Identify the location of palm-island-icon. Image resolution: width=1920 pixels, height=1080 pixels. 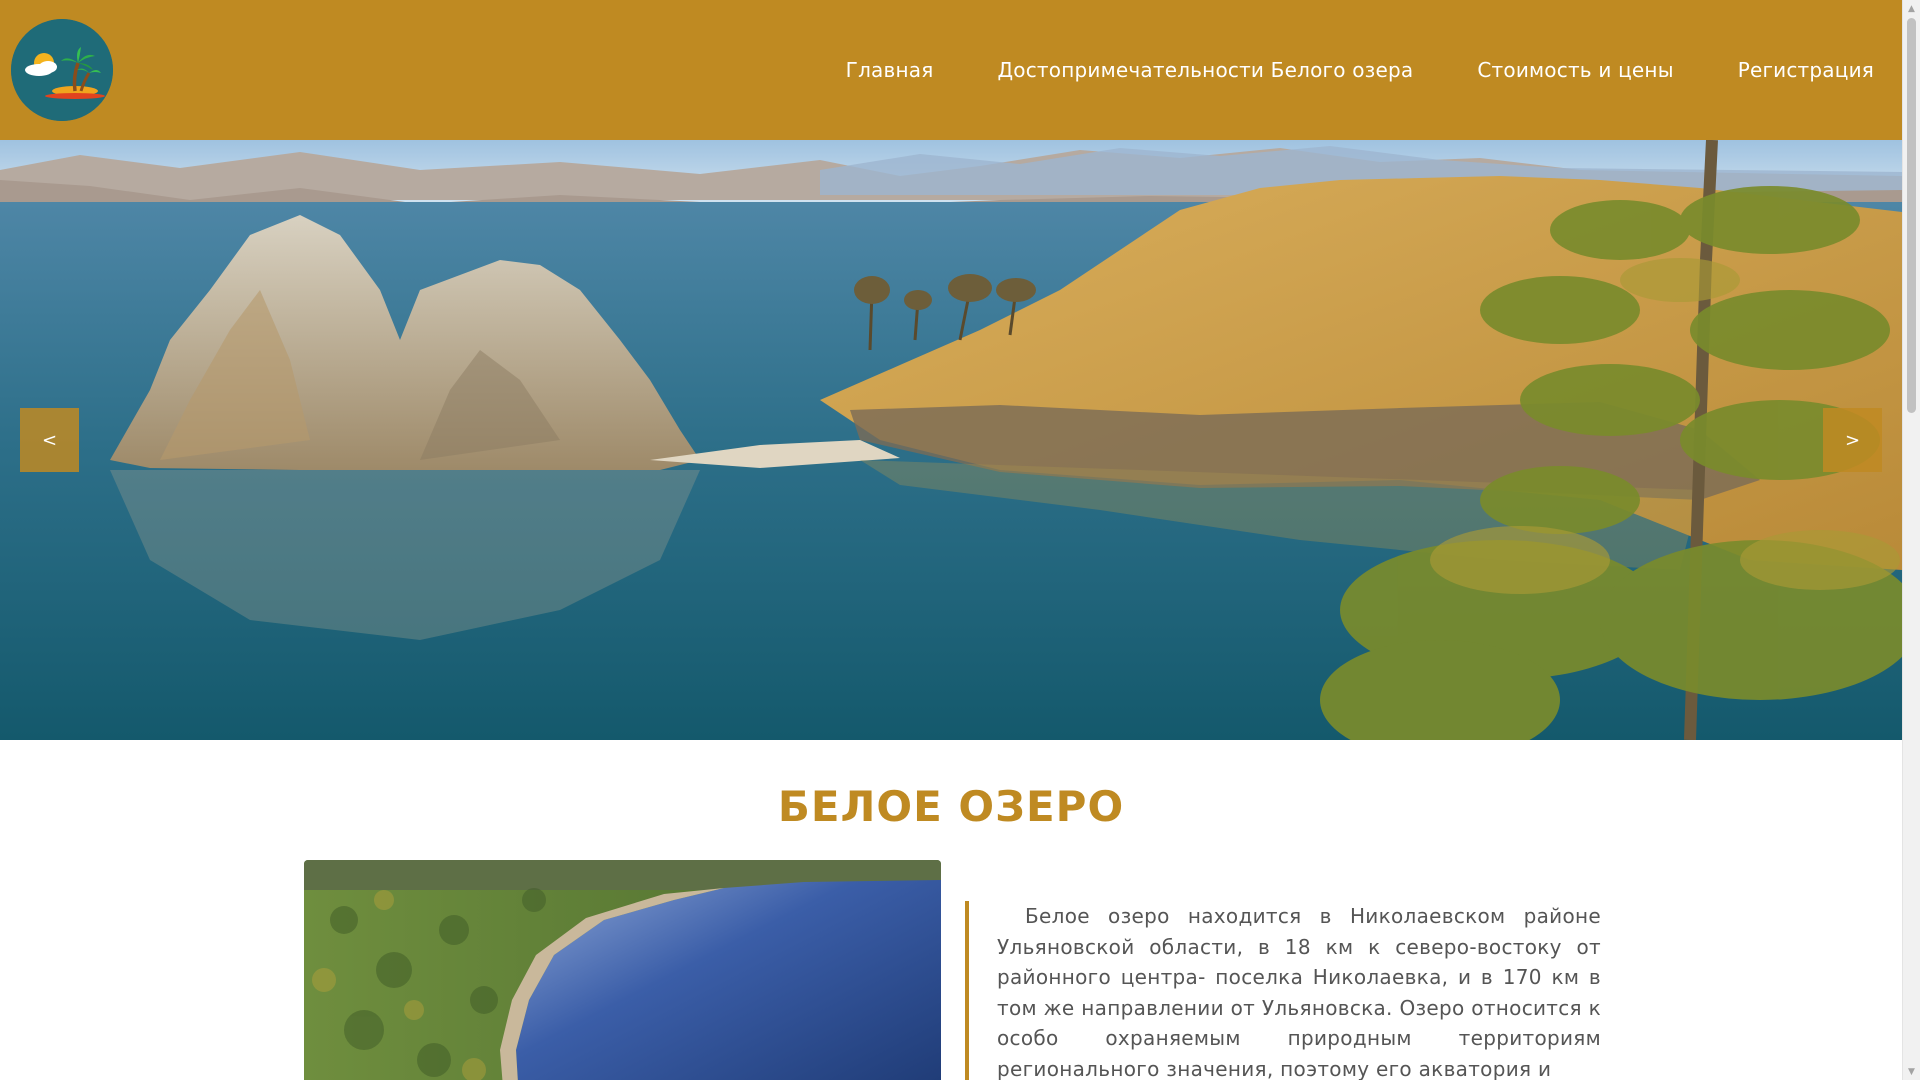
(62, 70).